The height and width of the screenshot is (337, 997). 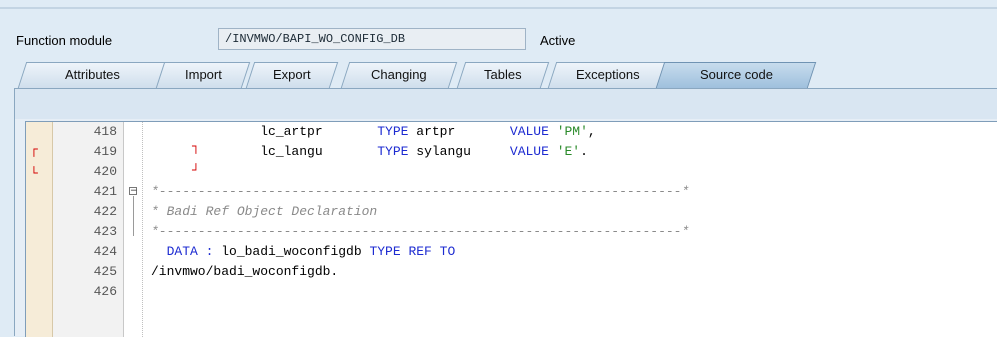 What do you see at coordinates (34, 149) in the screenshot?
I see `block-start-marker-icon: ┌` at bounding box center [34, 149].